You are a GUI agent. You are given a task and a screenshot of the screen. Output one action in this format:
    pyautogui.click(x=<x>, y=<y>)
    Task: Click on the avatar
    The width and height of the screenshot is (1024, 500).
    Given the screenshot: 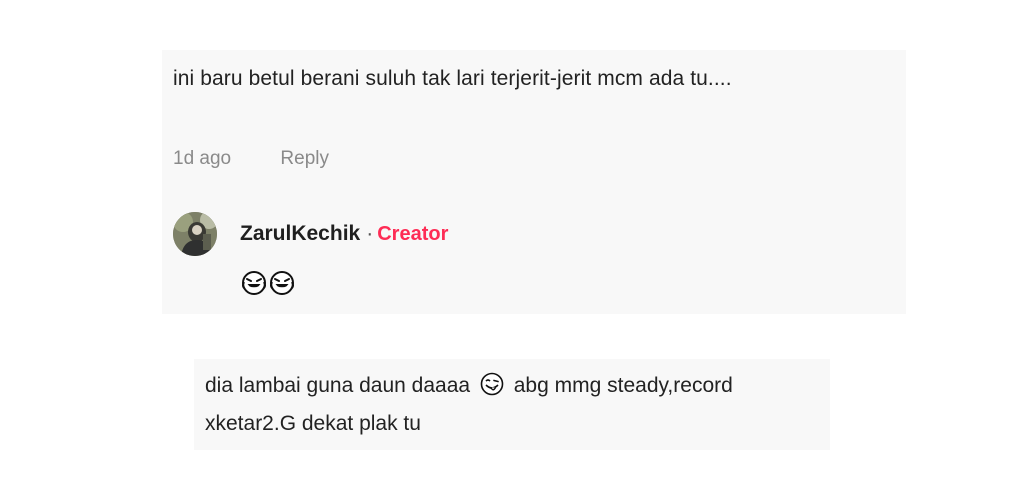 What is the action you would take?
    pyautogui.click(x=195, y=234)
    